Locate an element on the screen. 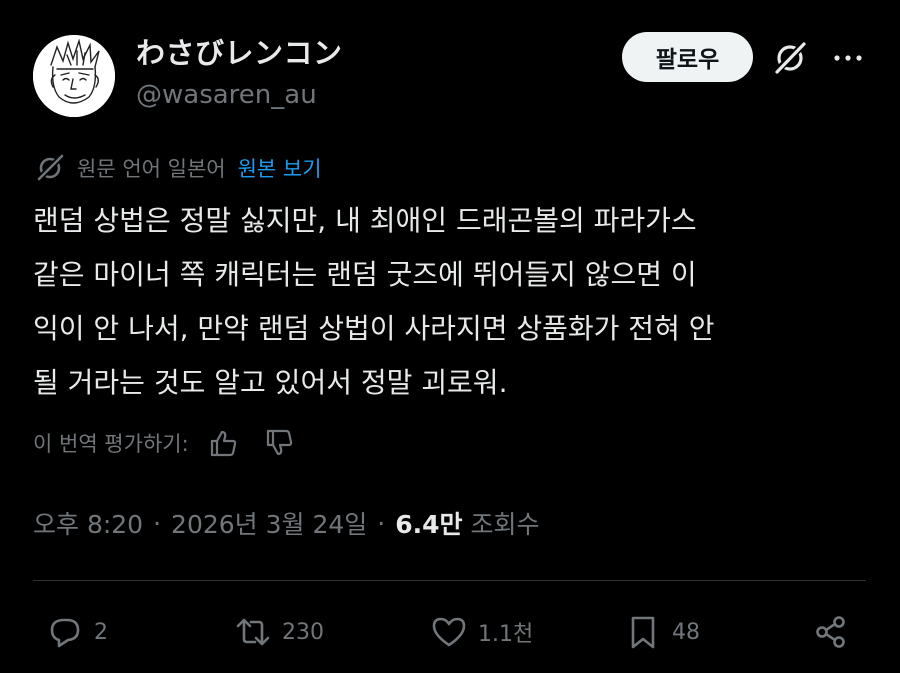 The width and height of the screenshot is (900, 673). grok-translate-icon is located at coordinates (50, 167).